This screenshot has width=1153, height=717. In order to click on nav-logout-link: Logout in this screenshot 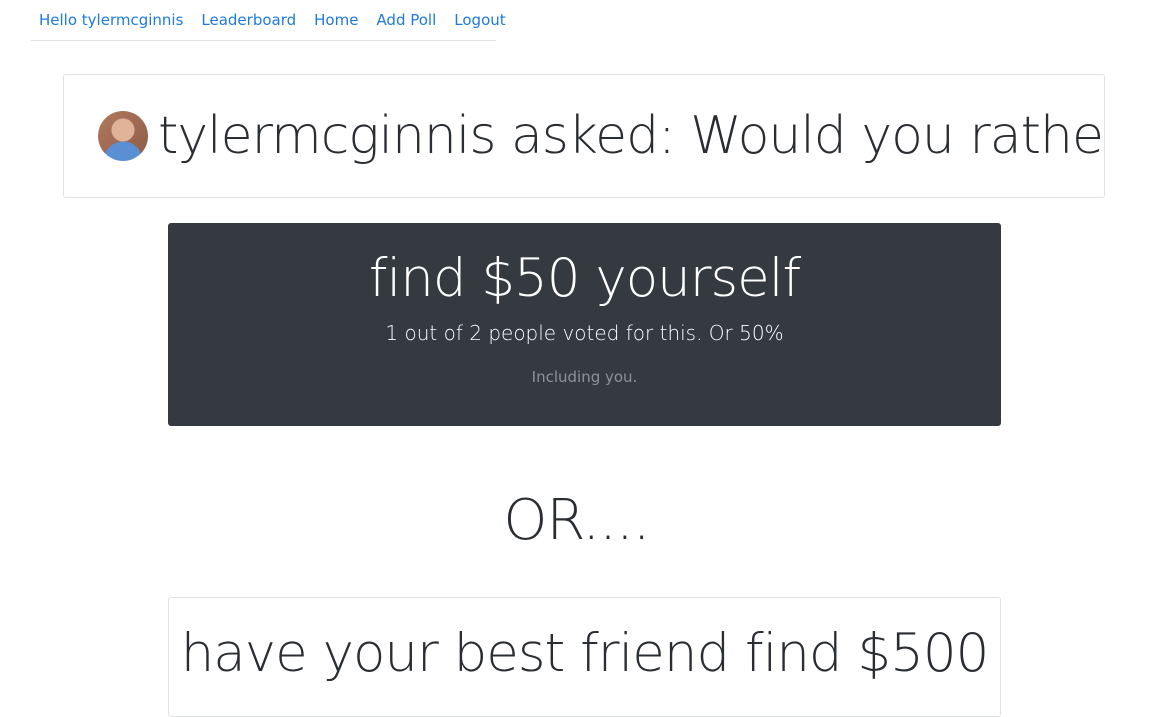, I will do `click(479, 20)`.